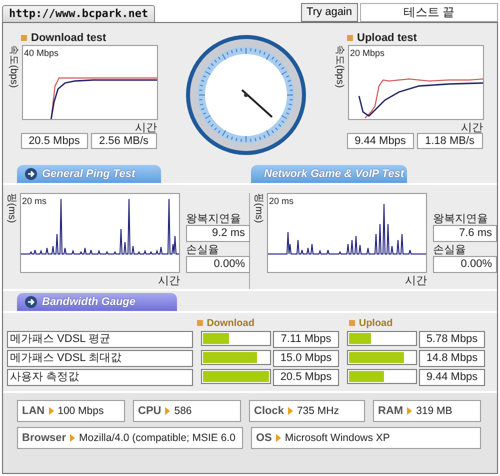 The height and width of the screenshot is (476, 500). Describe the element at coordinates (100, 339) in the screenshot. I see `row-label: 메가패스 VDSL 평균` at that location.